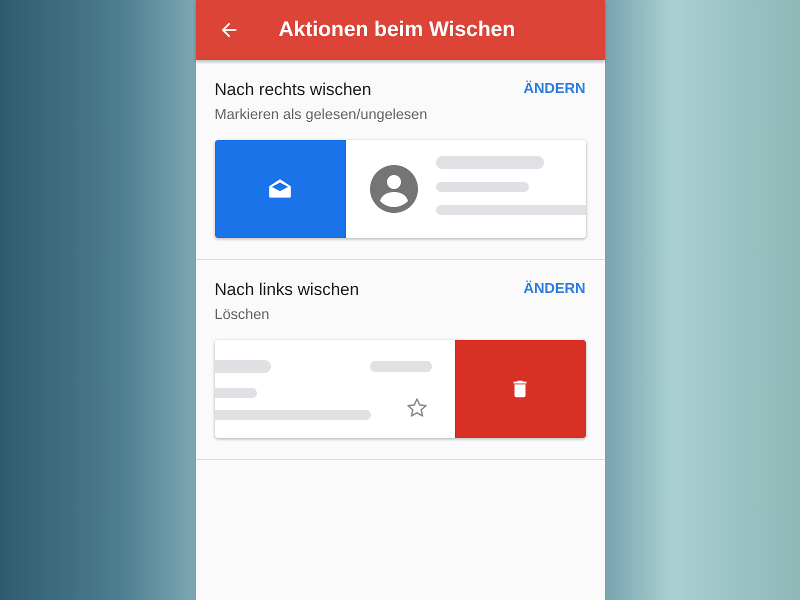 The height and width of the screenshot is (600, 800). Describe the element at coordinates (242, 315) in the screenshot. I see `setting-value: Löschen` at that location.